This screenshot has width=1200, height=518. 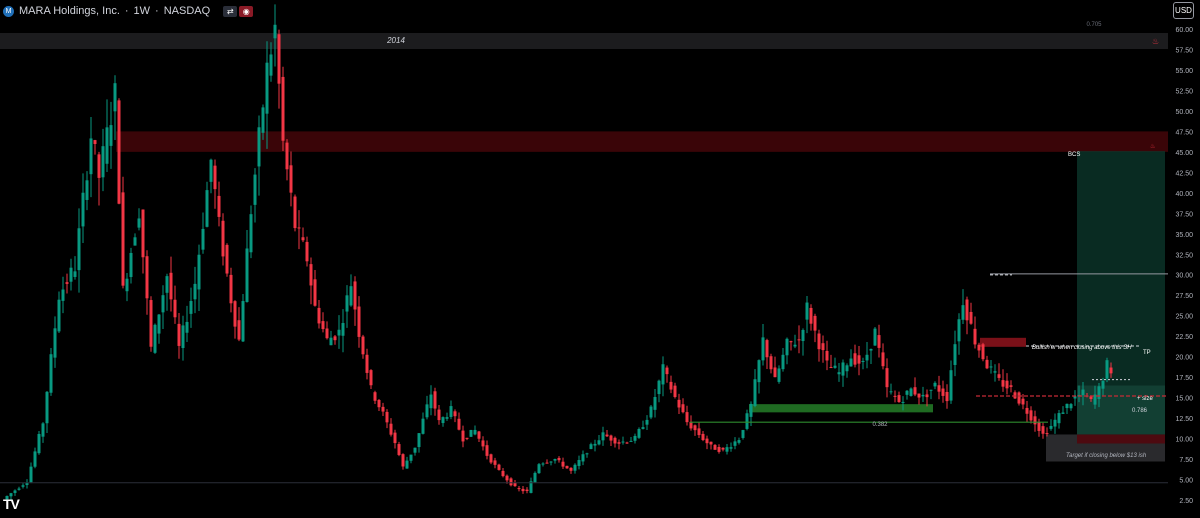 I want to click on interval-label: 1W, so click(x=142, y=11).